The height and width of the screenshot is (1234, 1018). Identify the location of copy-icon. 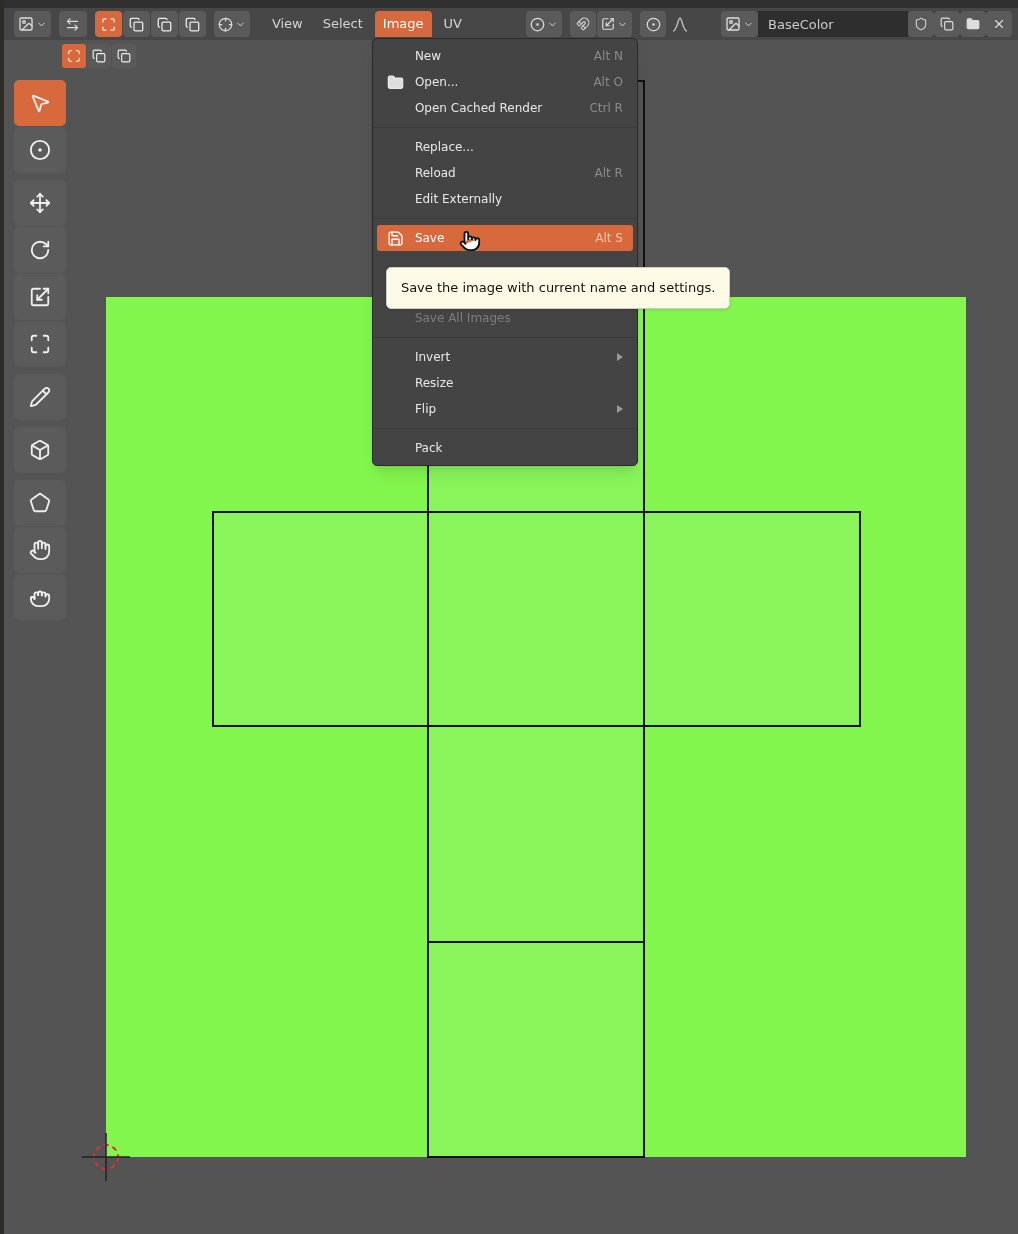
(947, 24).